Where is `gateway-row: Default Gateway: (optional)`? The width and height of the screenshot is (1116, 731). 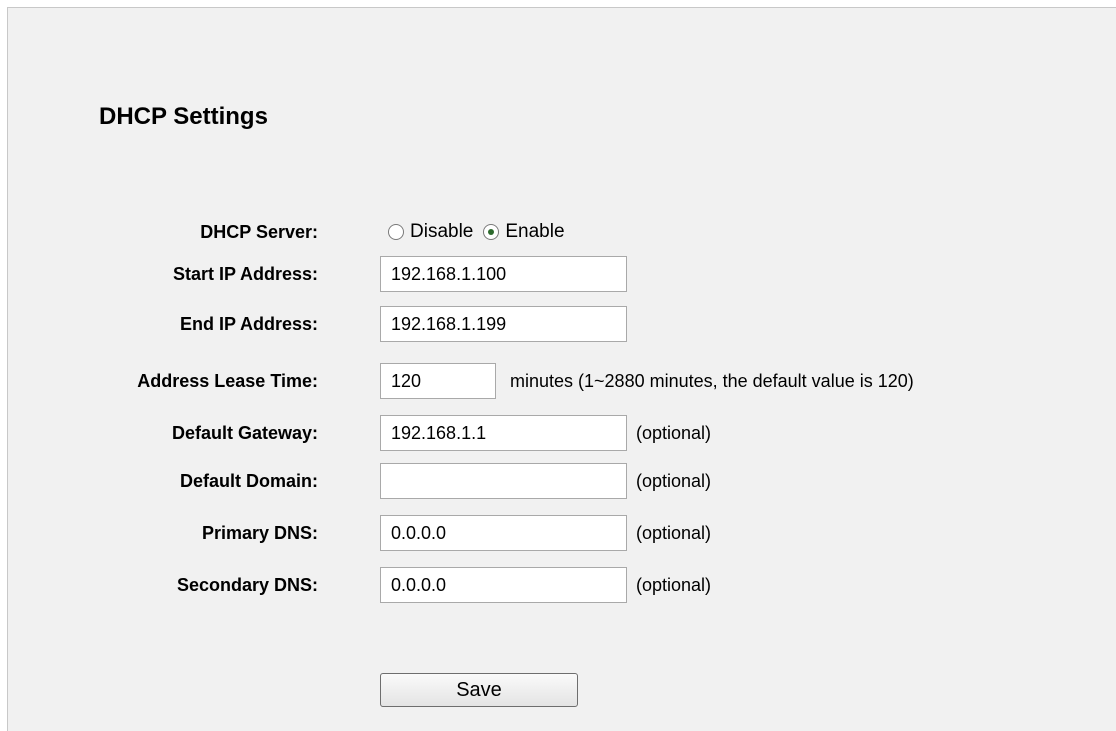 gateway-row: Default Gateway: (optional) is located at coordinates (562, 433).